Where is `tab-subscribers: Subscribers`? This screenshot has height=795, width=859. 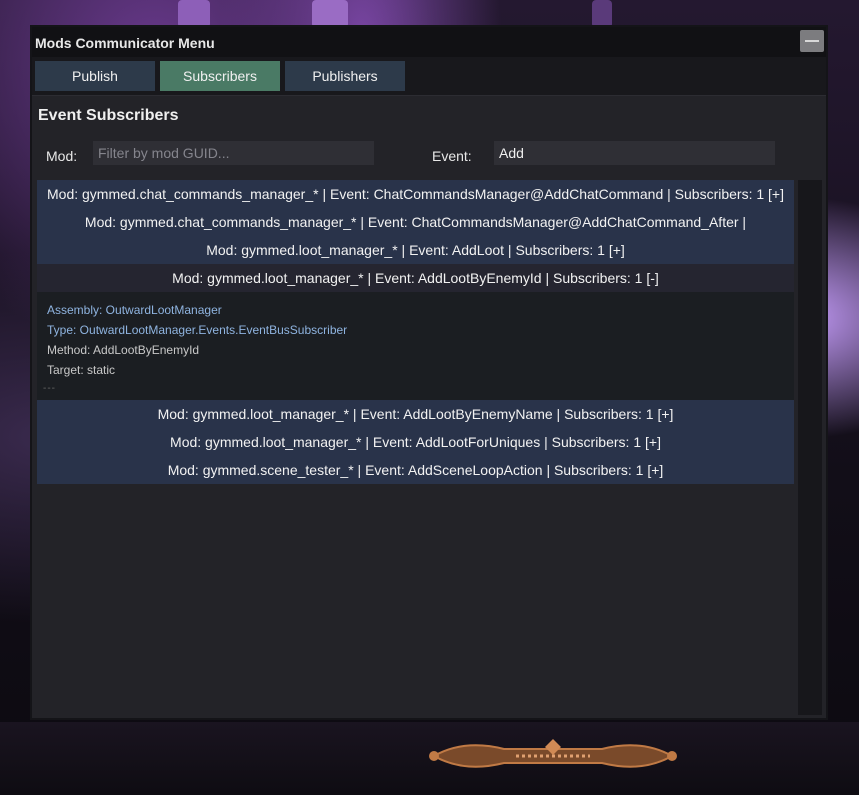
tab-subscribers: Subscribers is located at coordinates (220, 76).